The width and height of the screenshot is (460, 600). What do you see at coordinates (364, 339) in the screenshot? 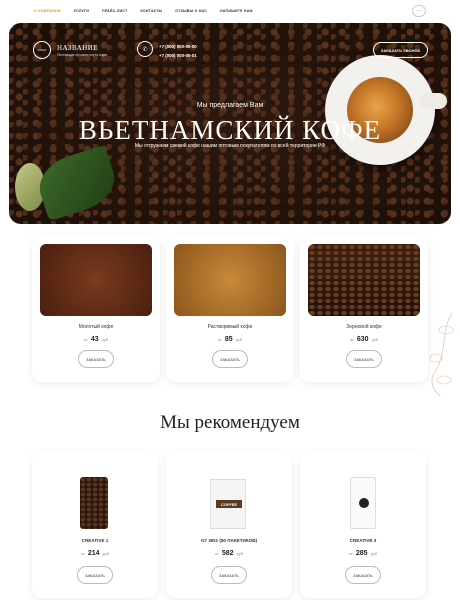
I see `product-price: от 630 руб` at bounding box center [364, 339].